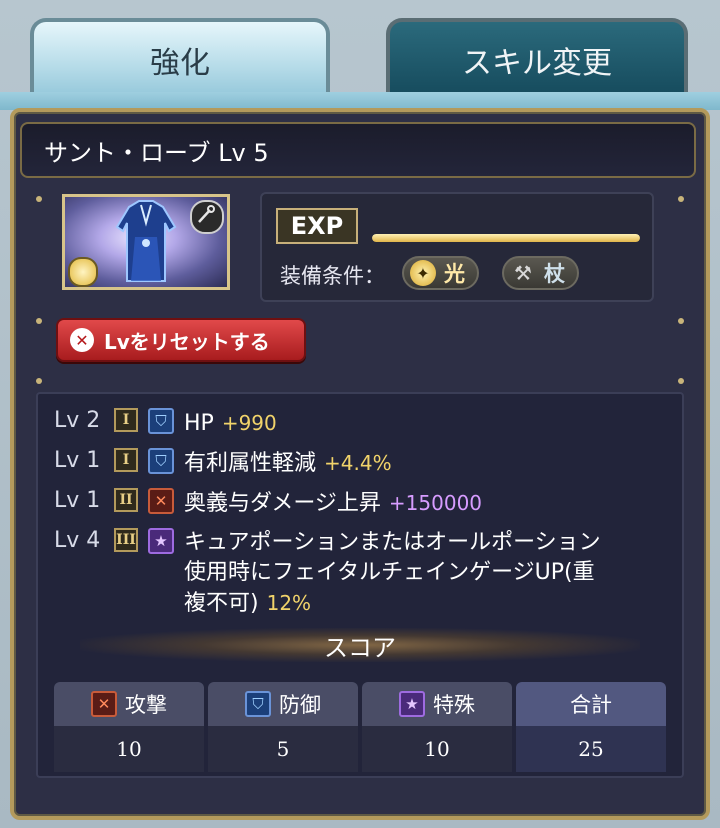 The image size is (720, 828). Describe the element at coordinates (523, 273) in the screenshot. I see `staff-icon: ⚒` at that location.